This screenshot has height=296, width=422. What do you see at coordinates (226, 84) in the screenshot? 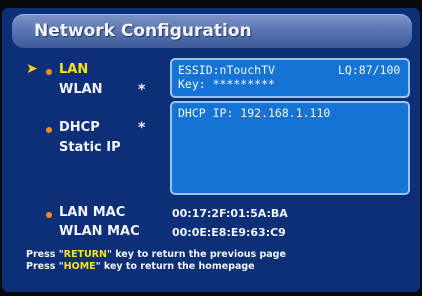
I see `key-value: Key: *********` at bounding box center [226, 84].